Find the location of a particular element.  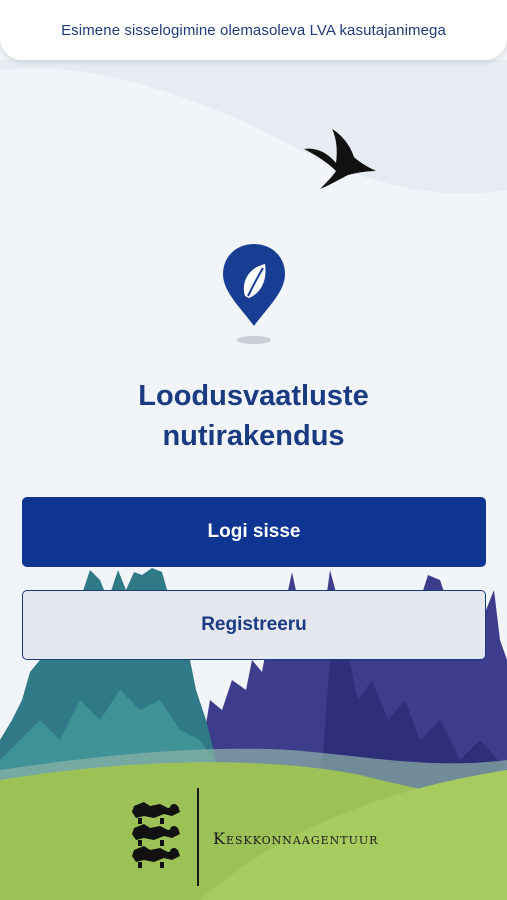

register-button: Registreeru is located at coordinates (254, 625).